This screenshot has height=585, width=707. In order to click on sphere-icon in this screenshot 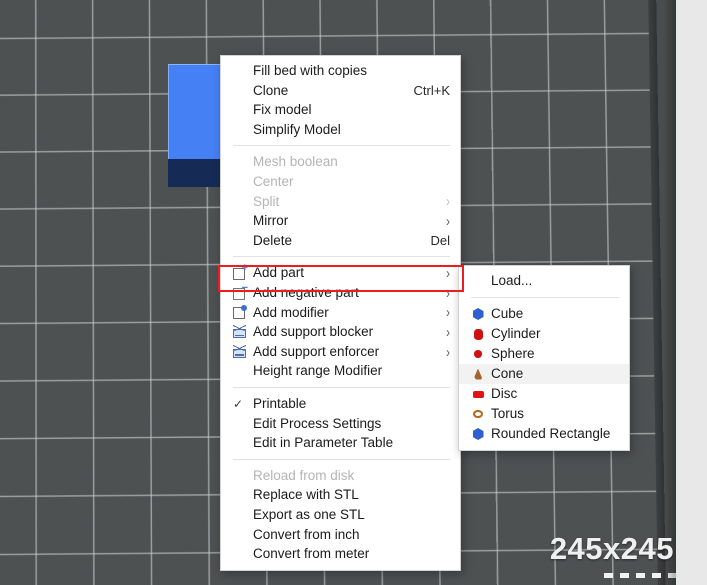, I will do `click(478, 354)`.